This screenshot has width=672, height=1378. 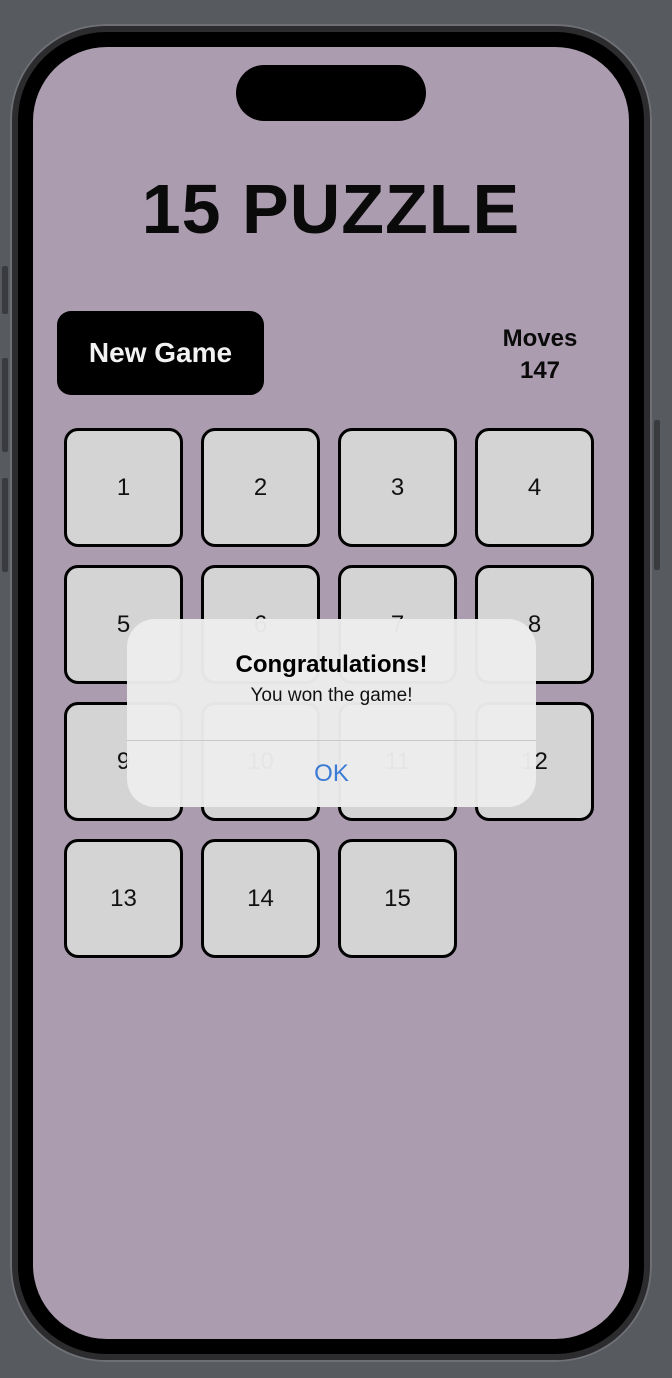 What do you see at coordinates (397, 487) in the screenshot?
I see `puzzle-tile: 3` at bounding box center [397, 487].